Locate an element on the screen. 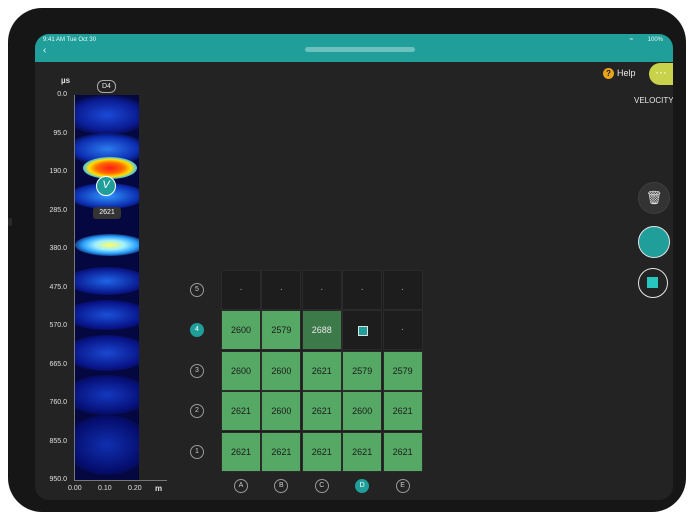 The width and height of the screenshot is (693, 518). velocity-marker: V is located at coordinates (106, 186).